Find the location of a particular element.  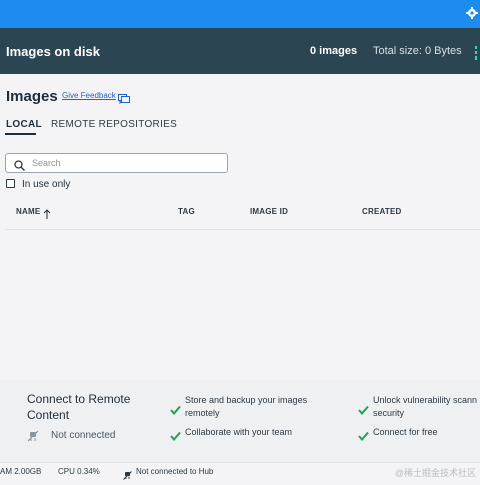

page-title: Images is located at coordinates (32, 96).